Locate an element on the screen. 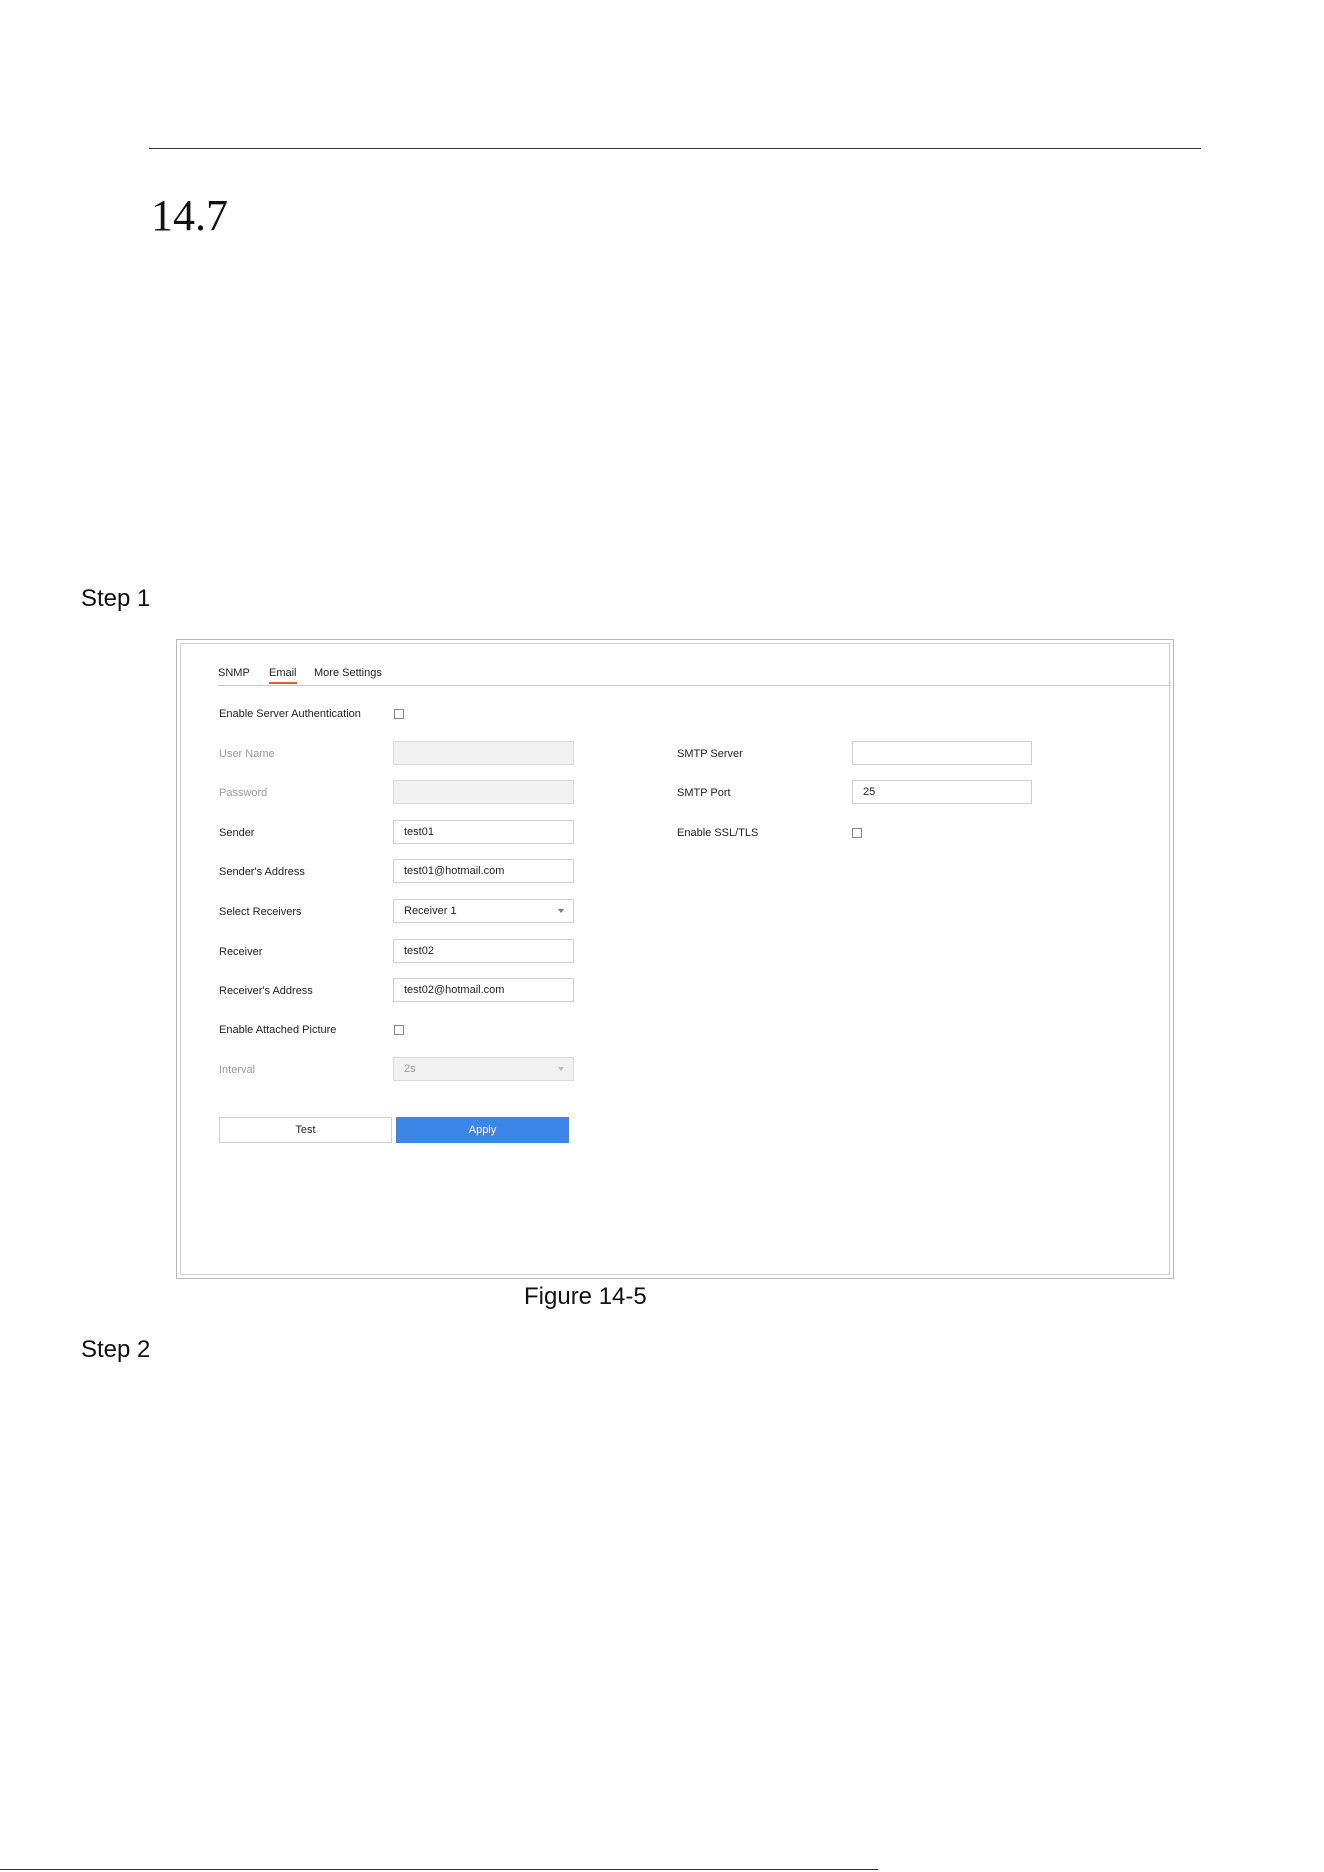 This screenshot has width=1324, height=1872. tab-more-settings: More Settings is located at coordinates (348, 673).